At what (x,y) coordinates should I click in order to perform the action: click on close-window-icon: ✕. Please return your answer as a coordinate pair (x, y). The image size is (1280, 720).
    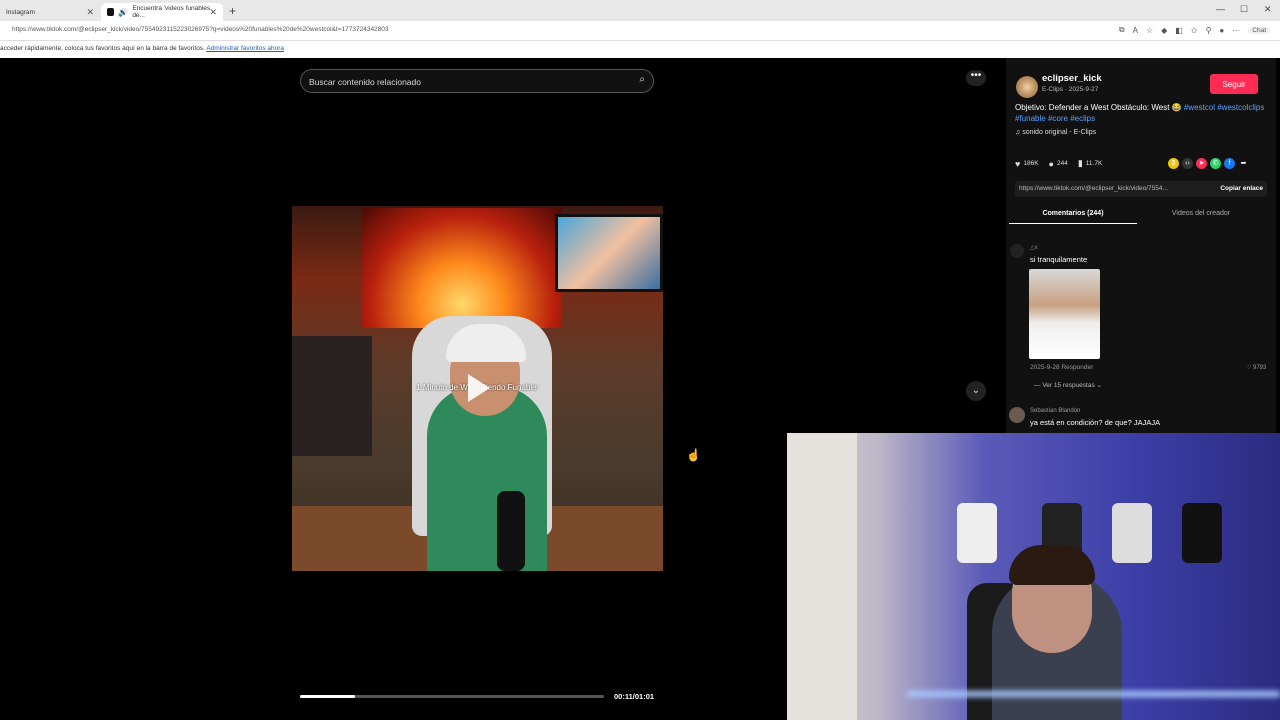
    Looking at the image, I should click on (1268, 9).